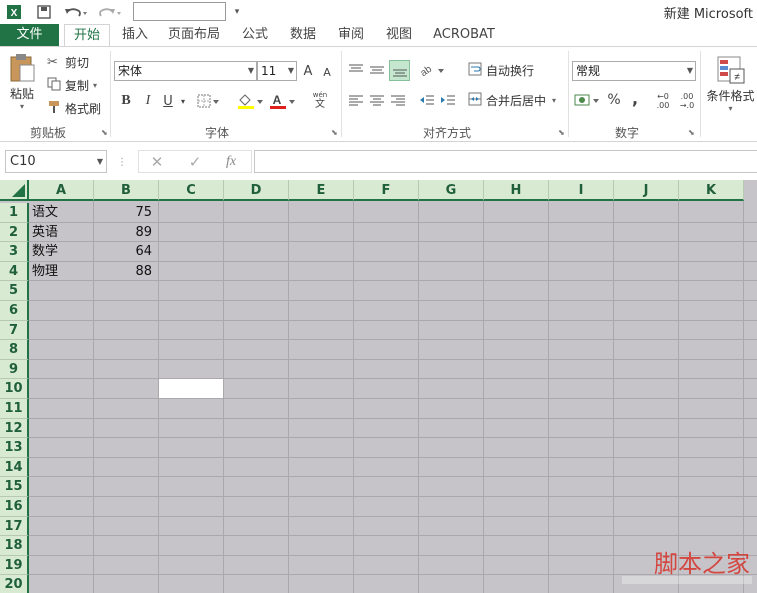 The height and width of the screenshot is (593, 757). I want to click on borders-icon, so click(209, 101).